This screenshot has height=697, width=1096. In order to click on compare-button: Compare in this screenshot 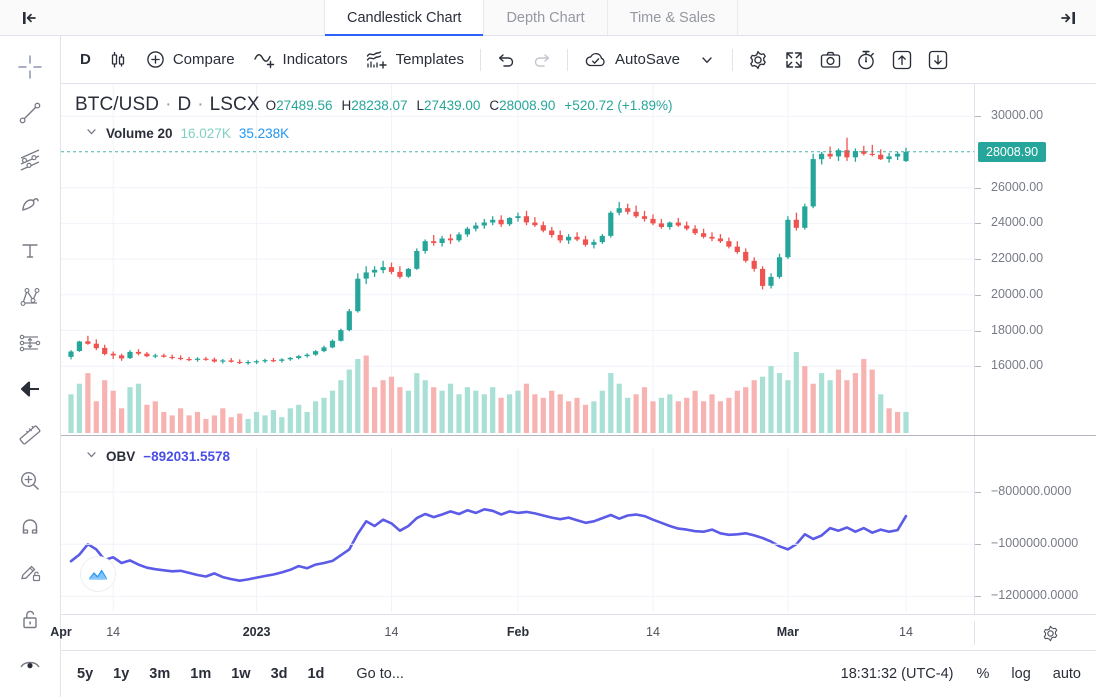, I will do `click(190, 60)`.